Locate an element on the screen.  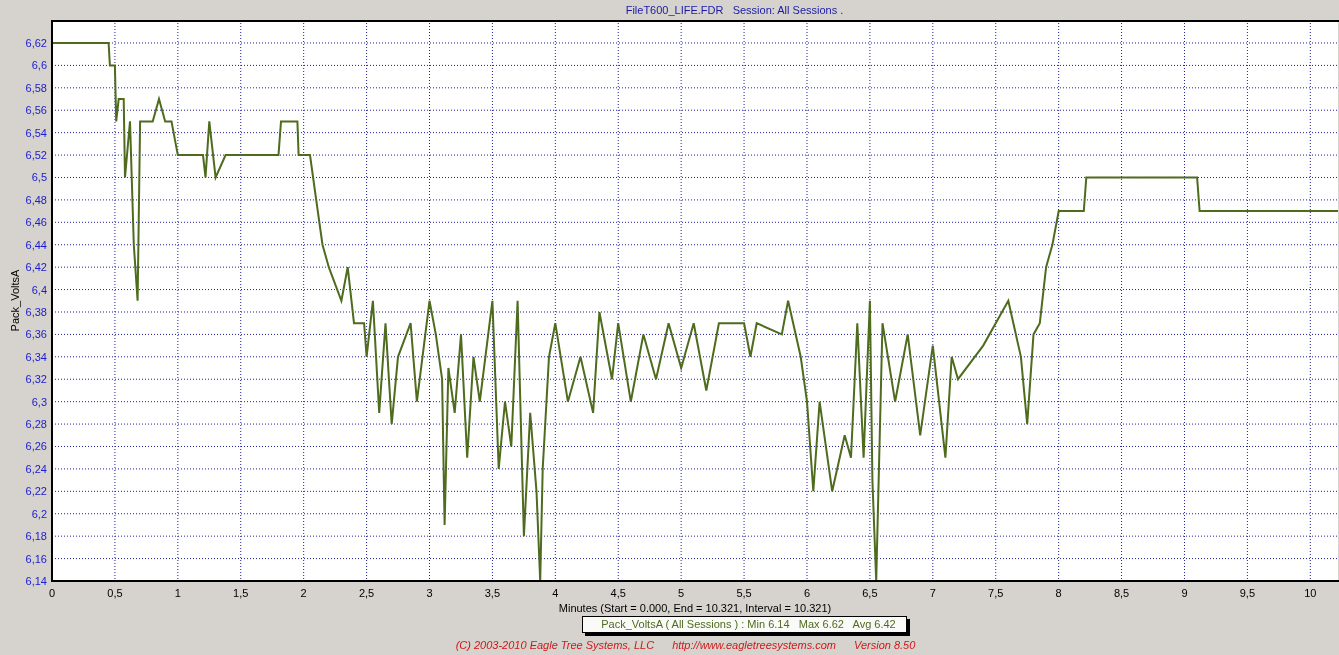
axis-tick-label: 4,5 is located at coordinates (618, 593).